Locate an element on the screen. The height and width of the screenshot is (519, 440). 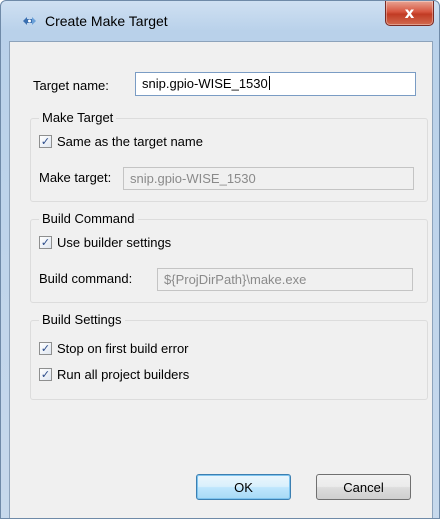
ok-button-label: OK is located at coordinates (243, 487).